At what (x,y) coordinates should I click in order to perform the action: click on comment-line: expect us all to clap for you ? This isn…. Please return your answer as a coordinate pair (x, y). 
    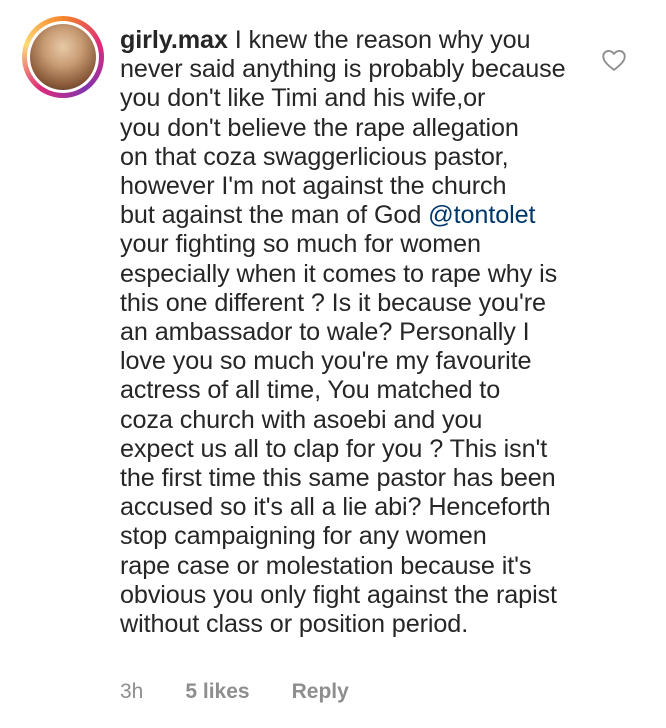
    Looking at the image, I should click on (334, 448).